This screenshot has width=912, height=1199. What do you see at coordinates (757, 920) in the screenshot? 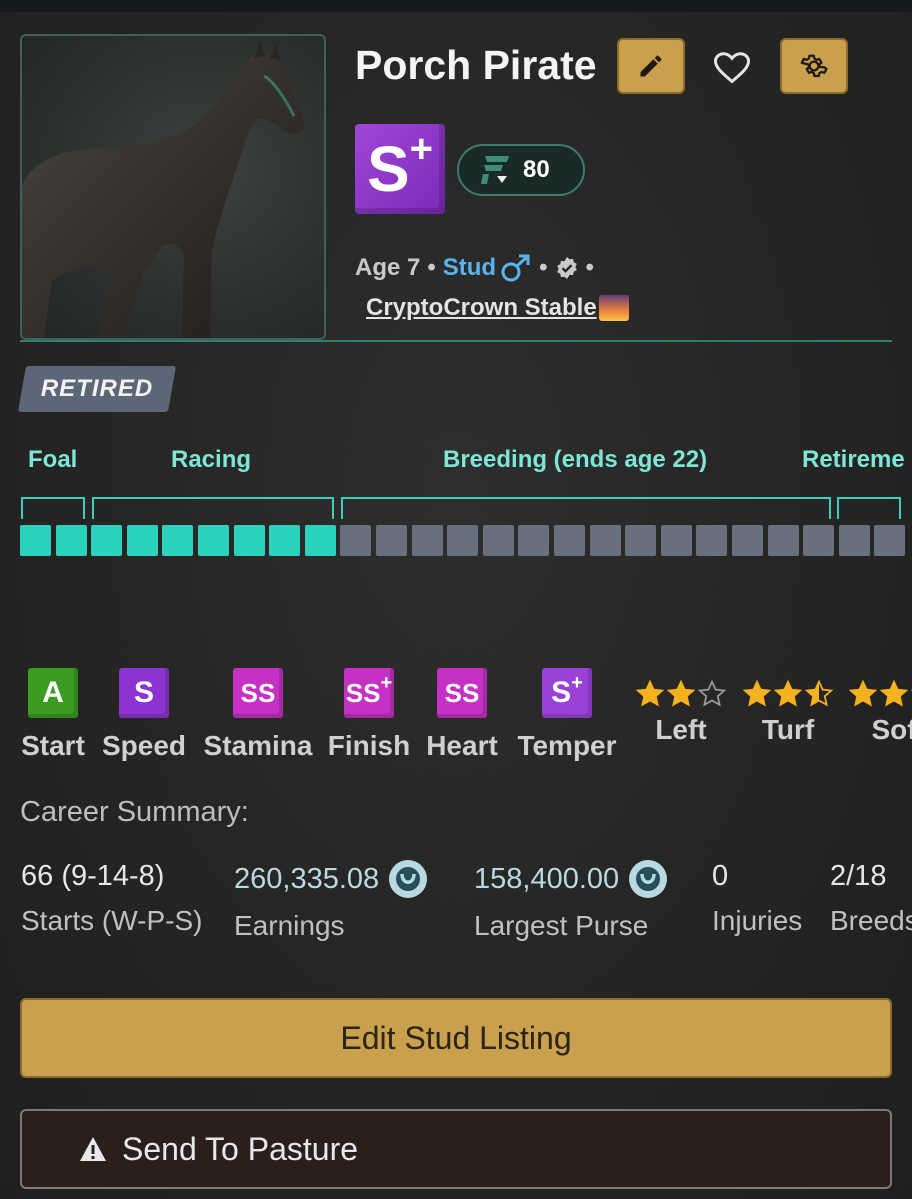
I see `stat-injuries-label: Injuries` at bounding box center [757, 920].